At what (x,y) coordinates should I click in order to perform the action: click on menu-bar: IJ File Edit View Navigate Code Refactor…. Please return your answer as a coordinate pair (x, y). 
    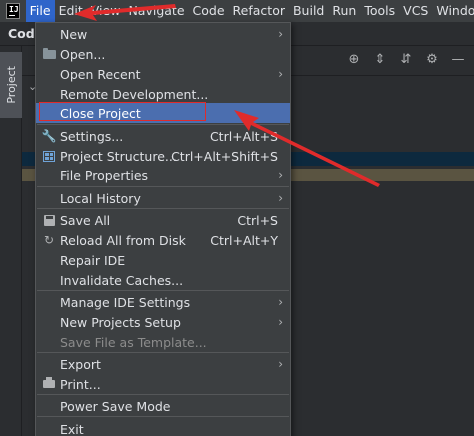
    Looking at the image, I should click on (237, 11).